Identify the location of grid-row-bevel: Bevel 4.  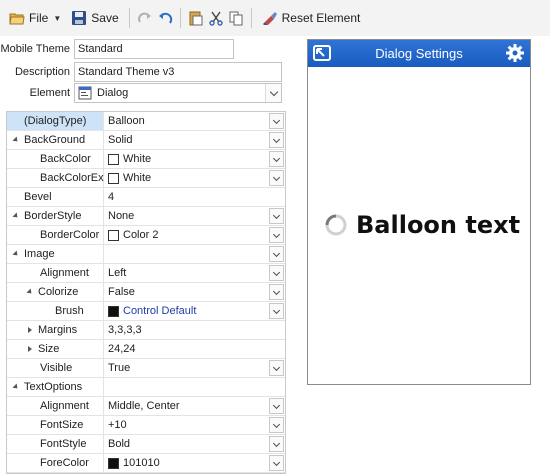
(146, 197).